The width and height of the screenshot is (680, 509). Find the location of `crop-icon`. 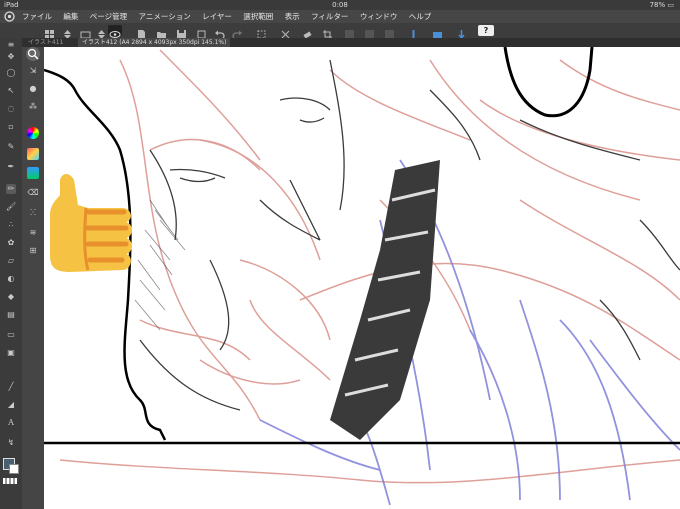

crop-icon is located at coordinates (327, 32).